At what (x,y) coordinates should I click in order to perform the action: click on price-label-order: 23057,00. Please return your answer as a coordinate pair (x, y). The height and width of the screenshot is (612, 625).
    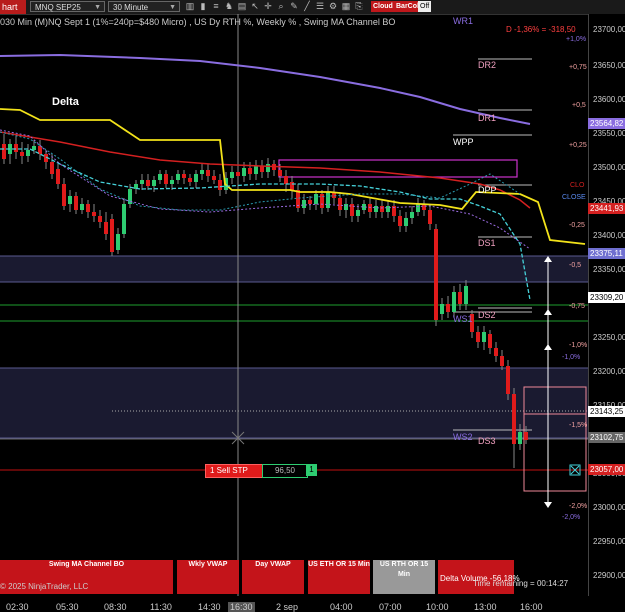
    Looking at the image, I should click on (606, 469).